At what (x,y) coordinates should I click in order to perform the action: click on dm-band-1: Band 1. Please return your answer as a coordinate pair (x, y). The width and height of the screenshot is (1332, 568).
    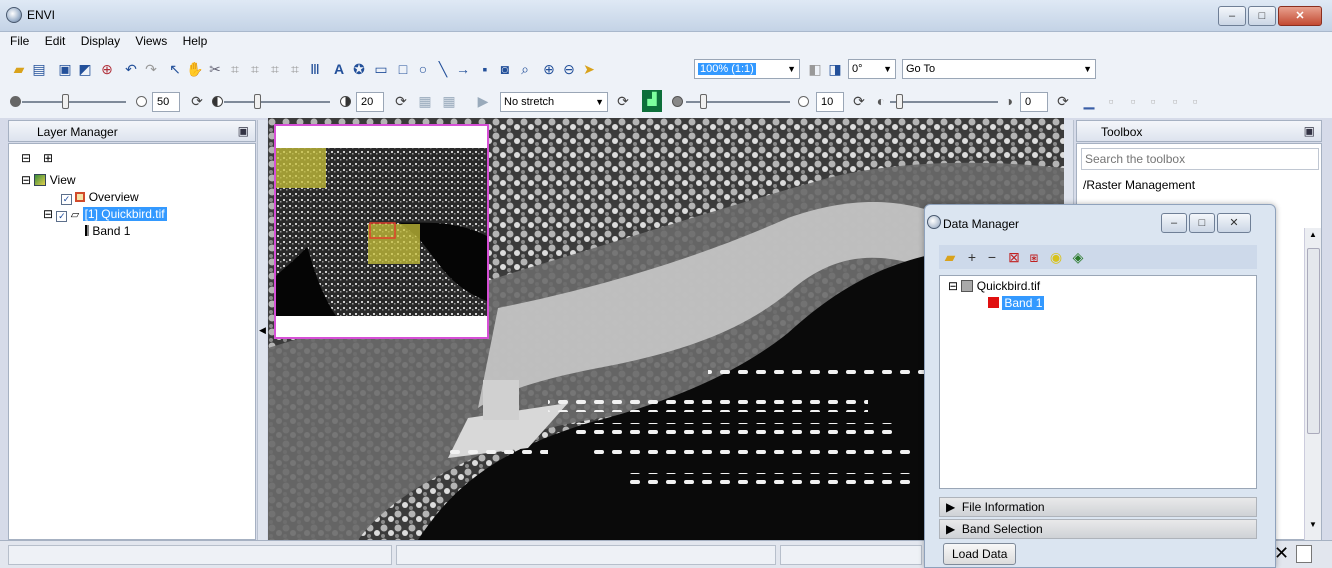
    Looking at the image, I should click on (1016, 303).